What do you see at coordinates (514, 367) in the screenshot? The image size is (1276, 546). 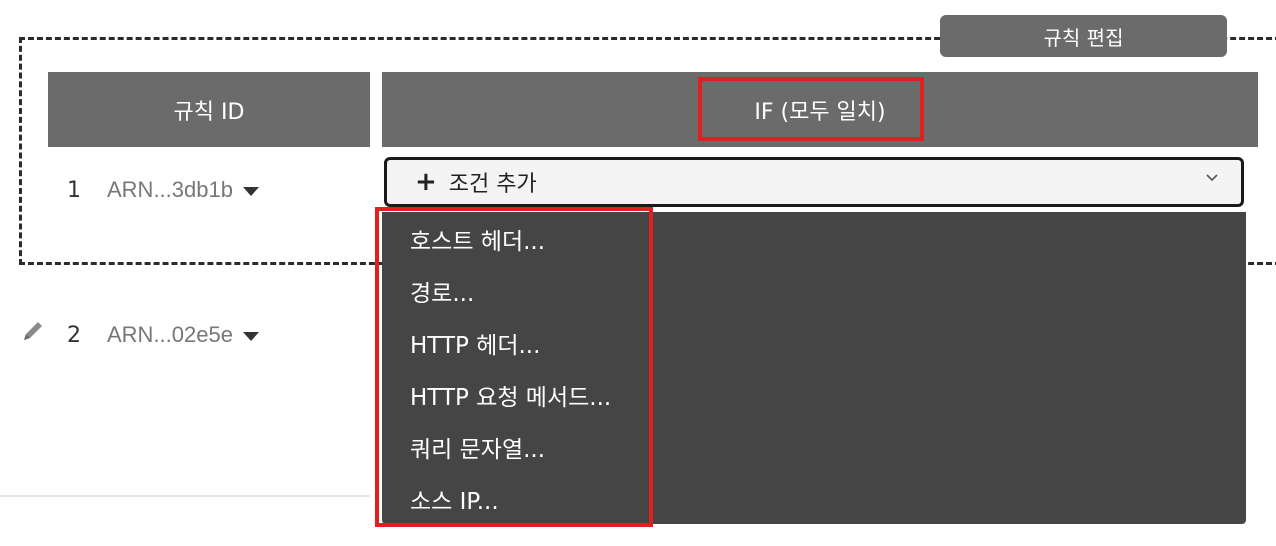 I see `menu-items-highlight` at bounding box center [514, 367].